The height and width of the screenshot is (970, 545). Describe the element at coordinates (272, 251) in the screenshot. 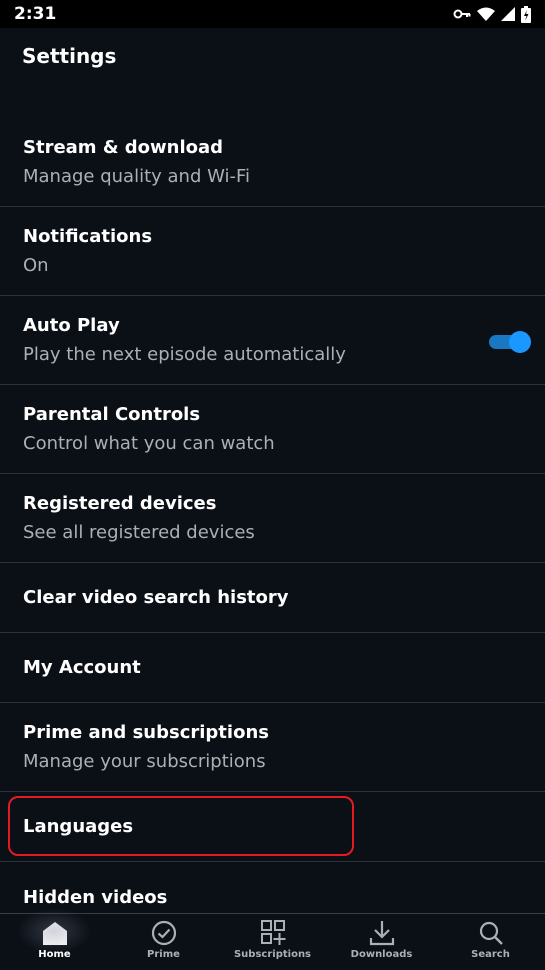

I see `setting-notifications: Notifications On` at that location.